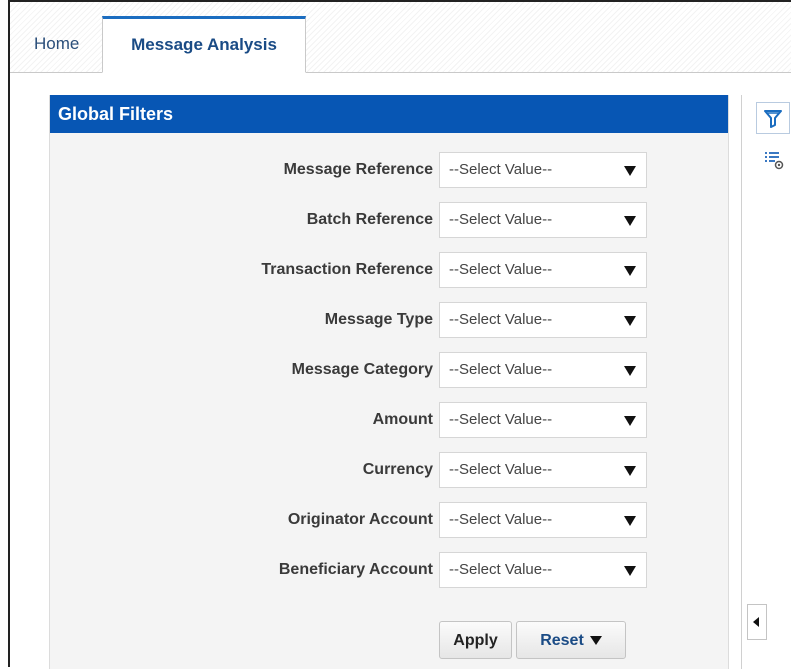 This screenshot has height=669, width=791. What do you see at coordinates (741, 382) in the screenshot?
I see `panel-divider` at bounding box center [741, 382].